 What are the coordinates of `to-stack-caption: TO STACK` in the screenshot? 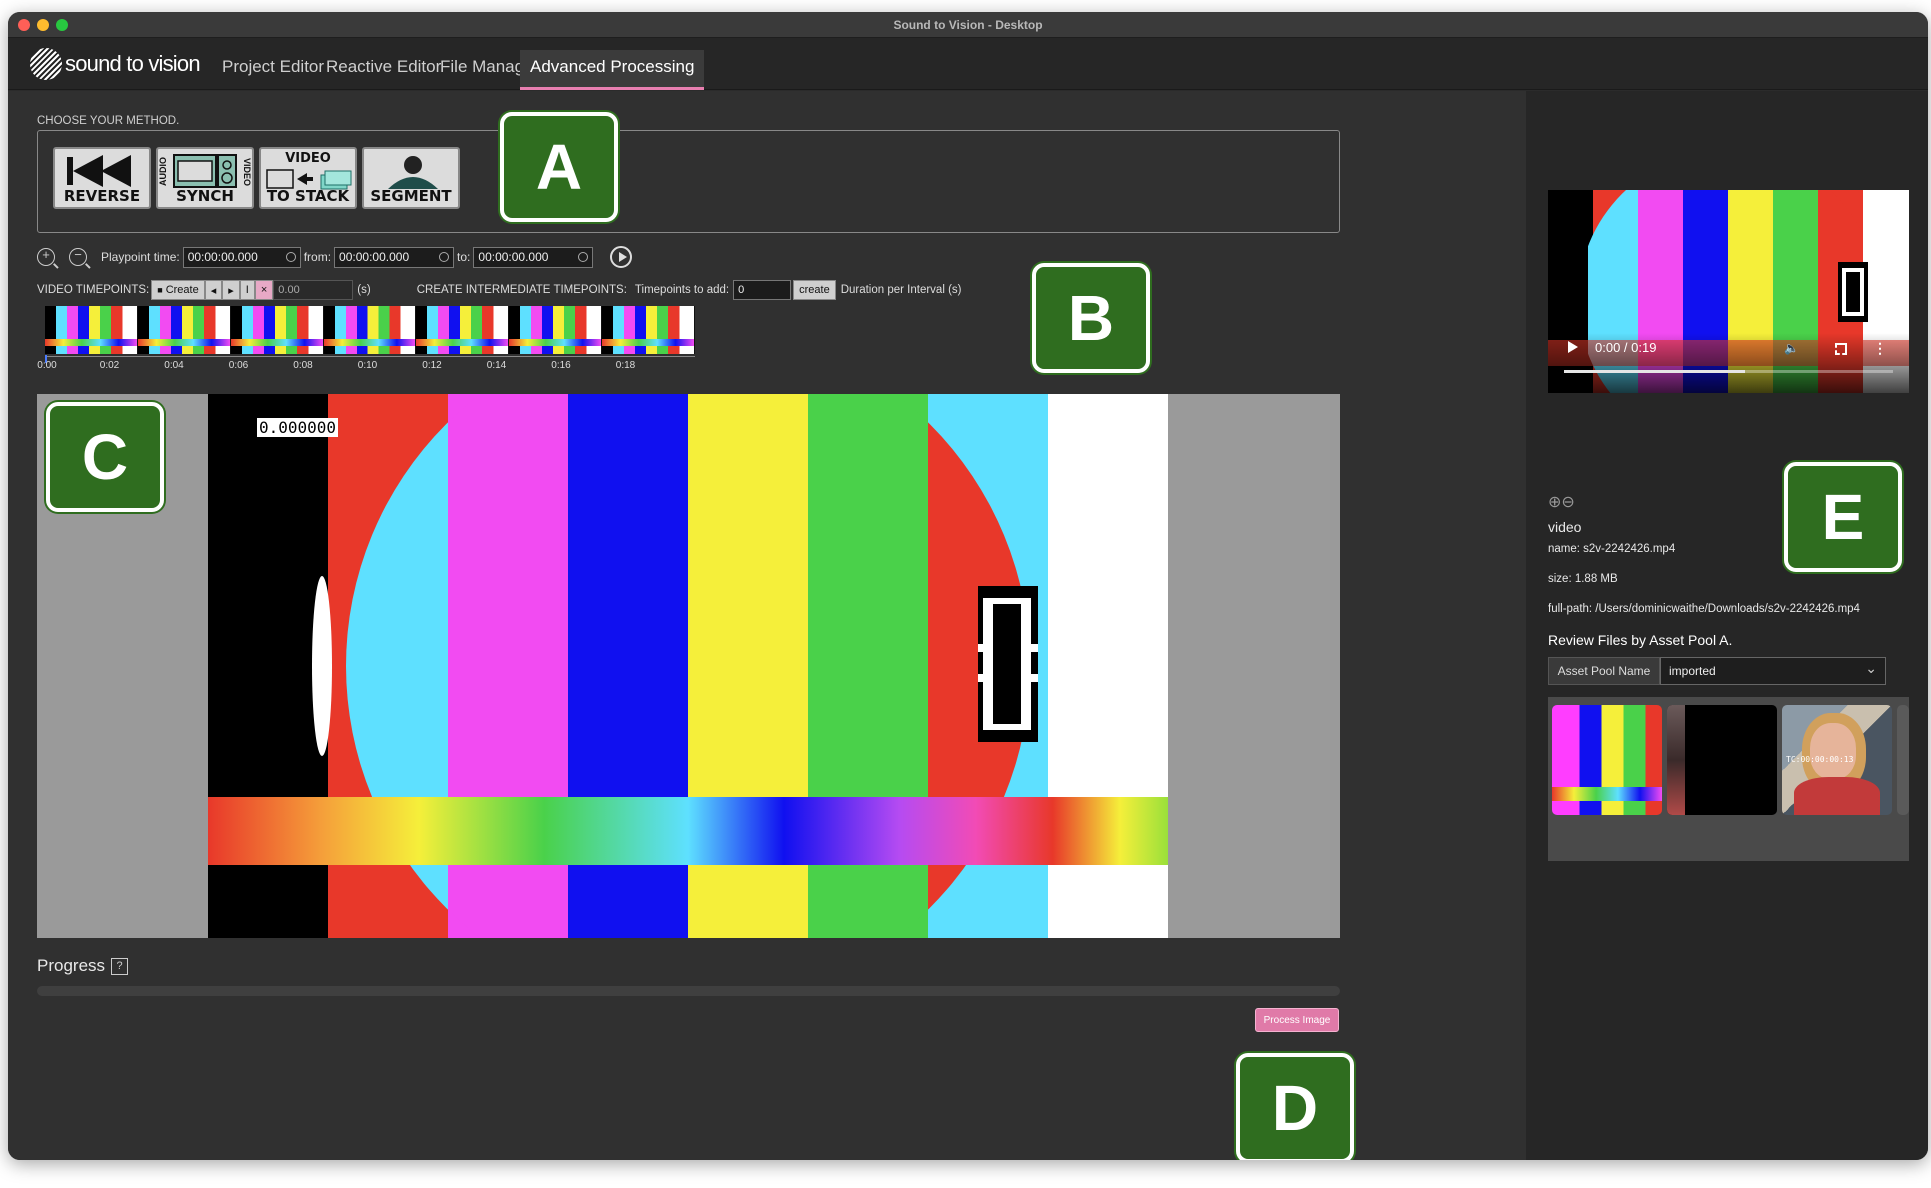 It's located at (308, 196).